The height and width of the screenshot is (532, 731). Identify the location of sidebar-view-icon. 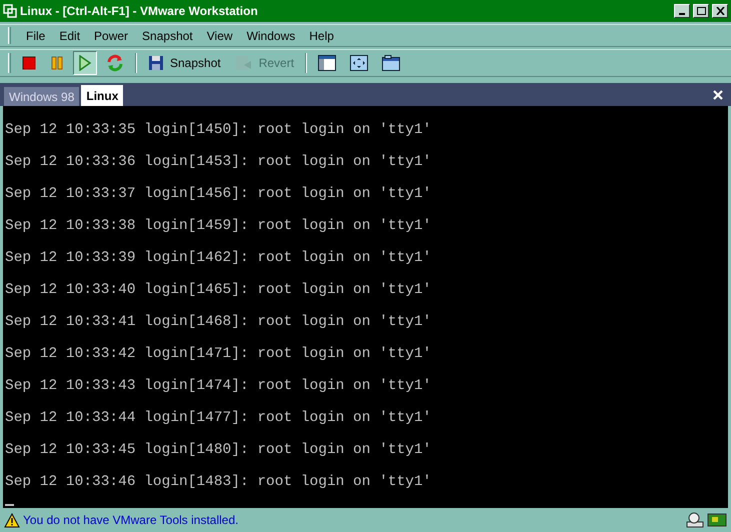
(327, 63).